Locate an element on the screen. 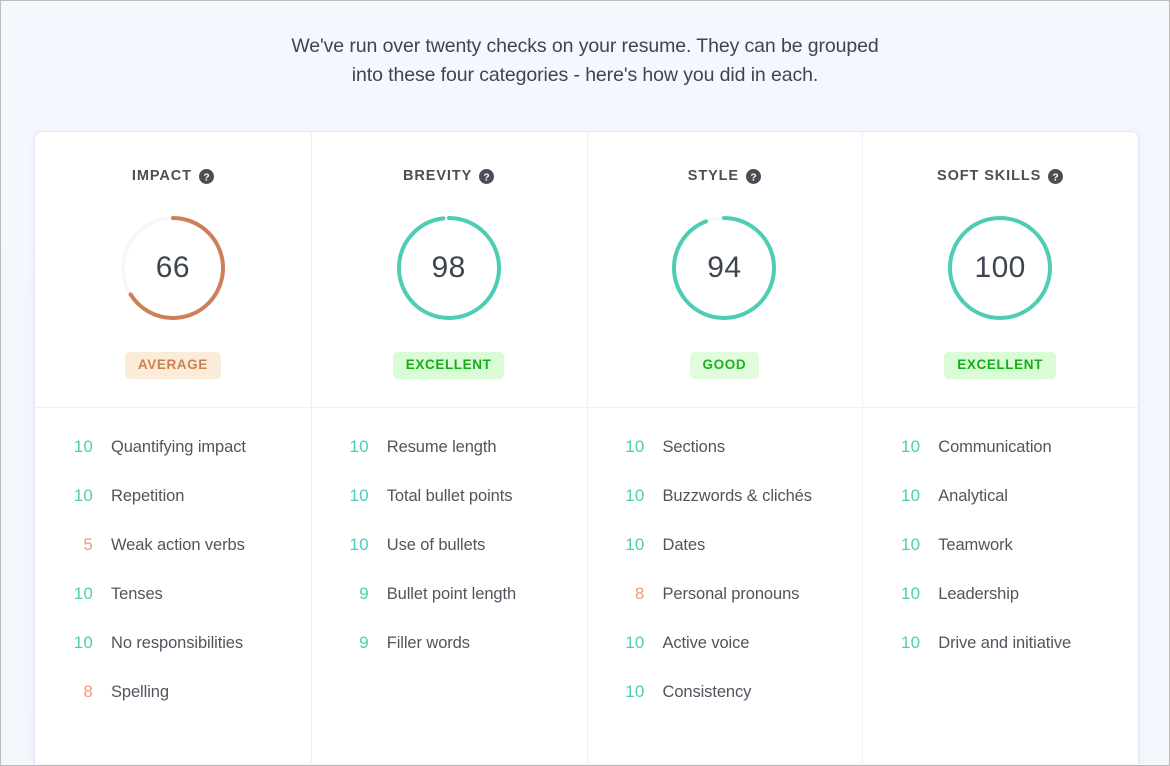 This screenshot has height=766, width=1170. check-label: Analytical is located at coordinates (973, 495).